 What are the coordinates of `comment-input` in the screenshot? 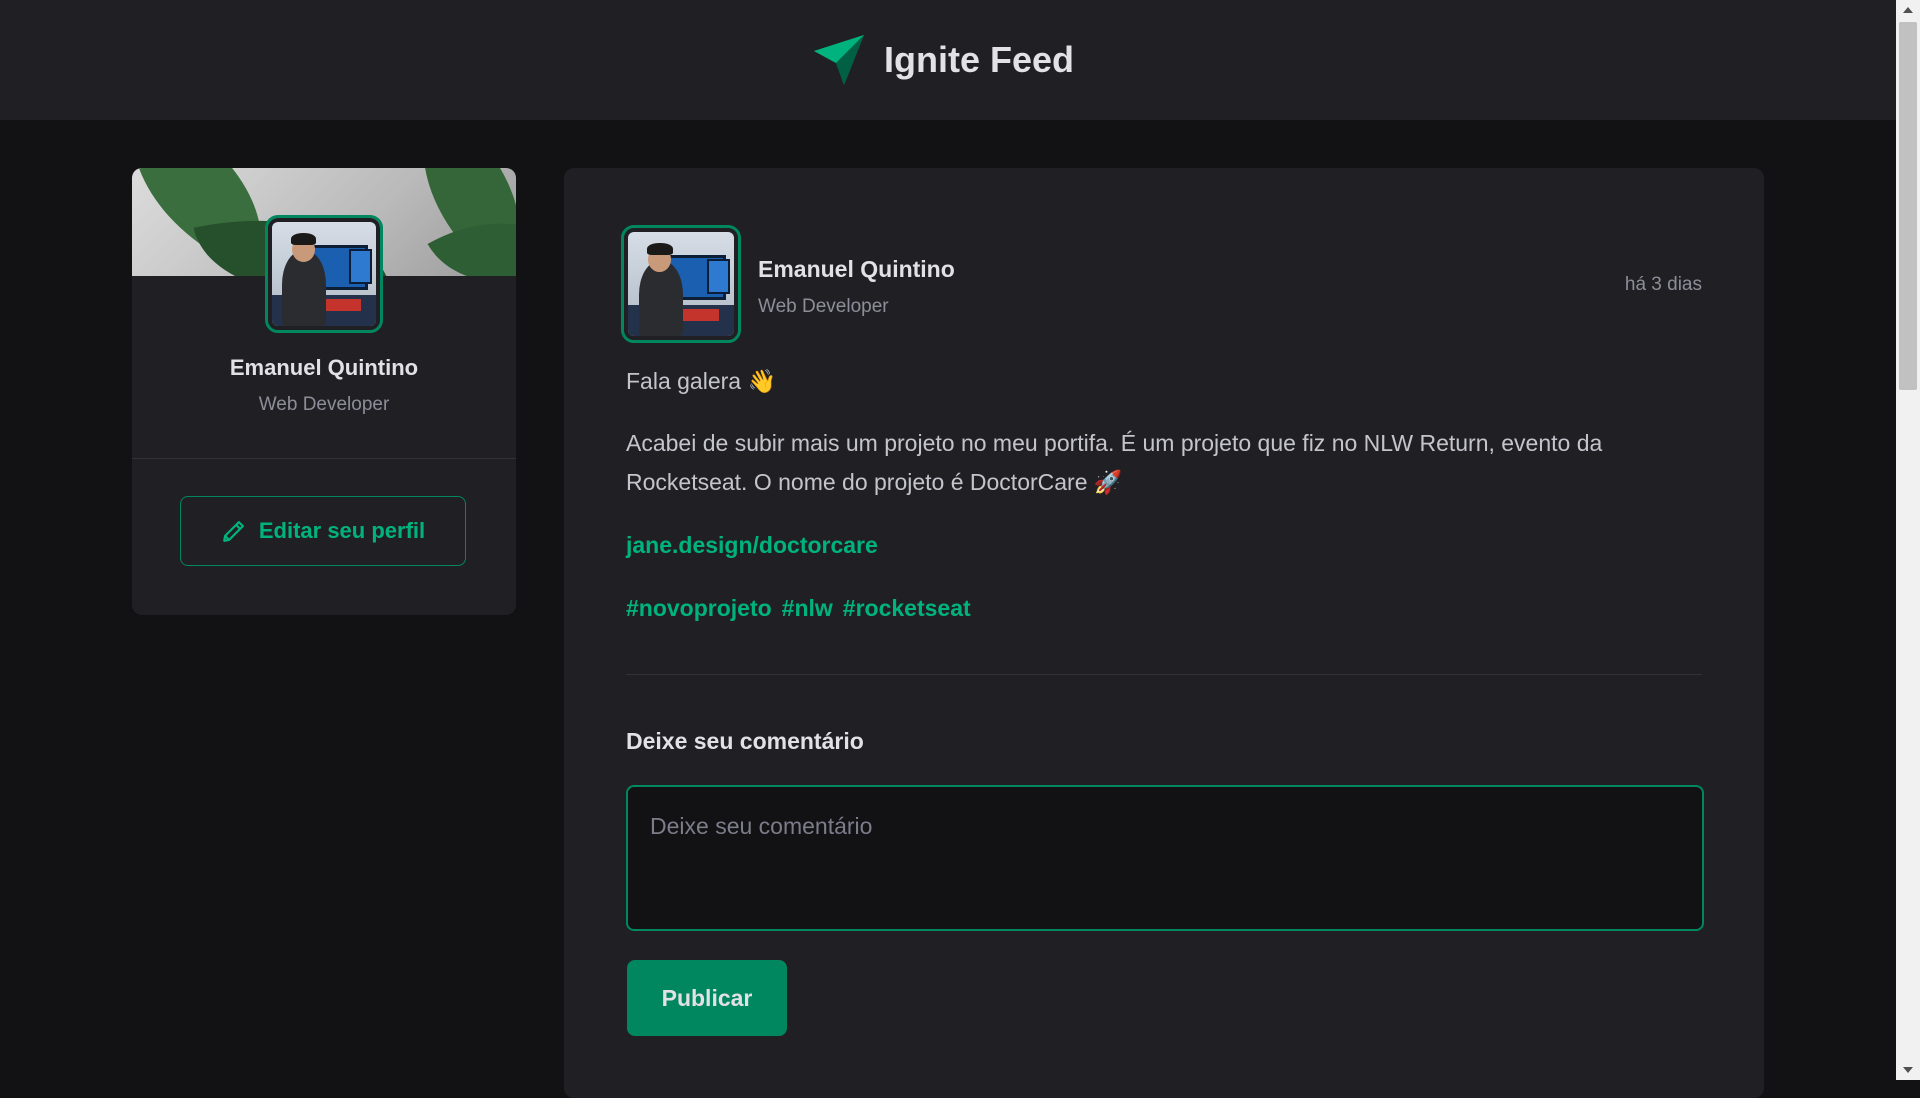 It's located at (1165, 858).